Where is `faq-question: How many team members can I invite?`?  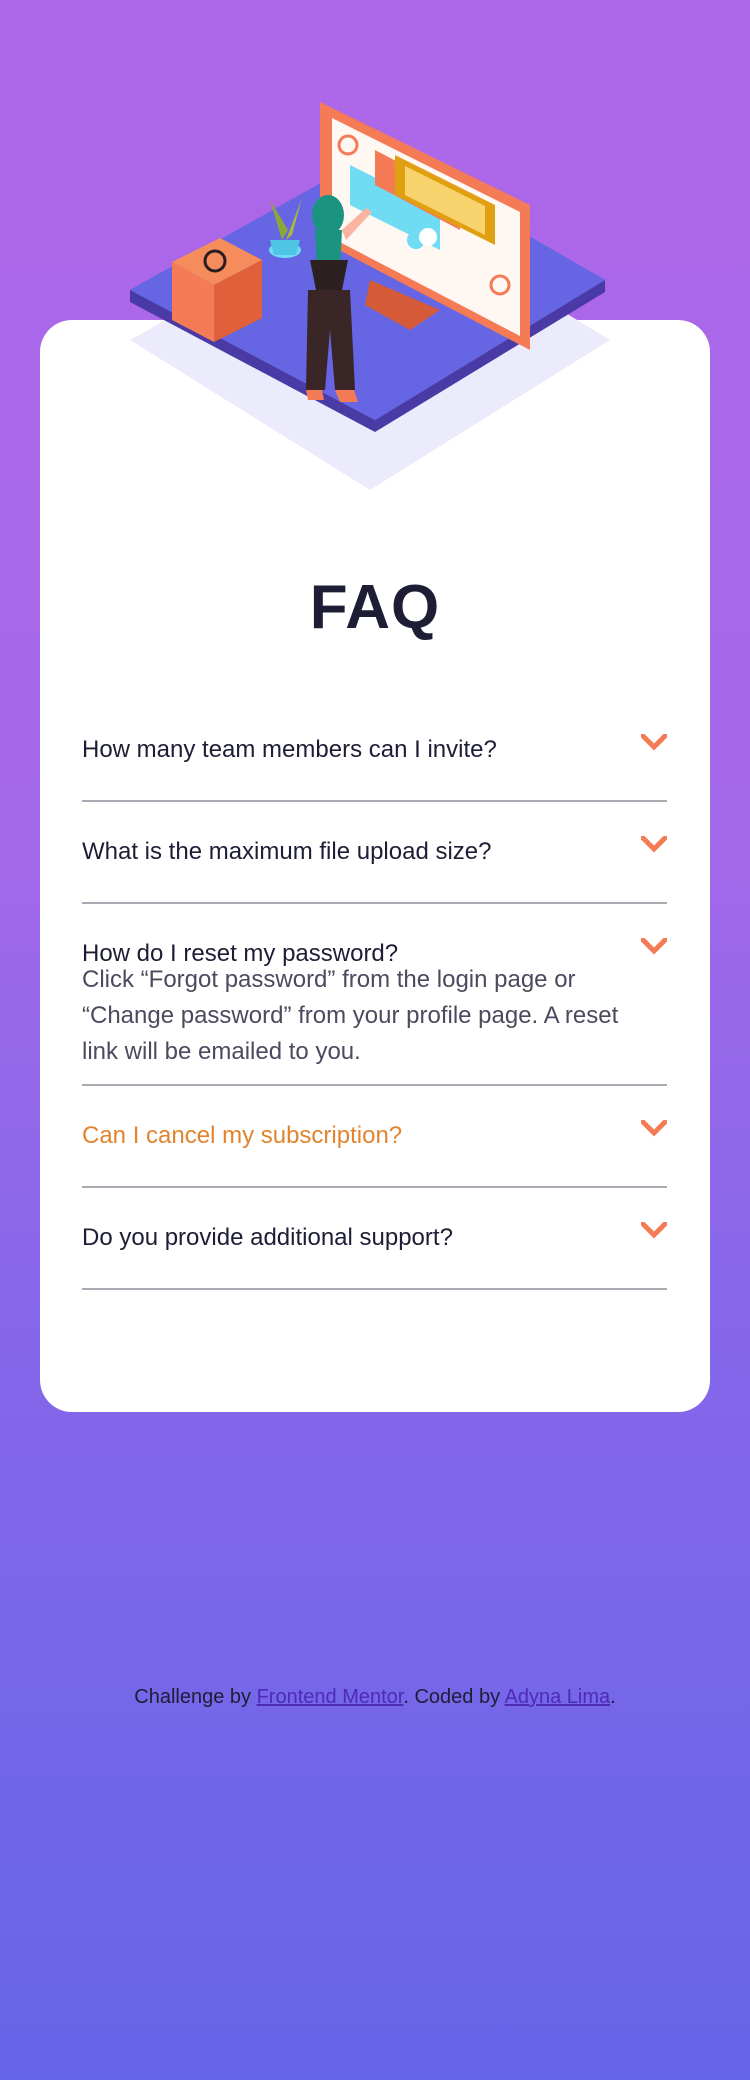
faq-question: How many team members can I invite? is located at coordinates (374, 750).